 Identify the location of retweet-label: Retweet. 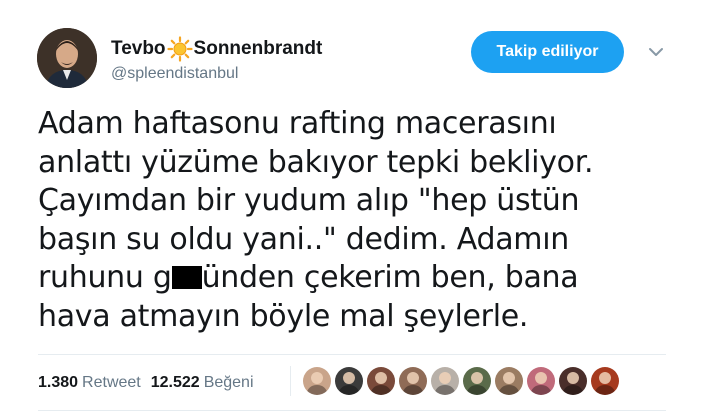
(111, 382).